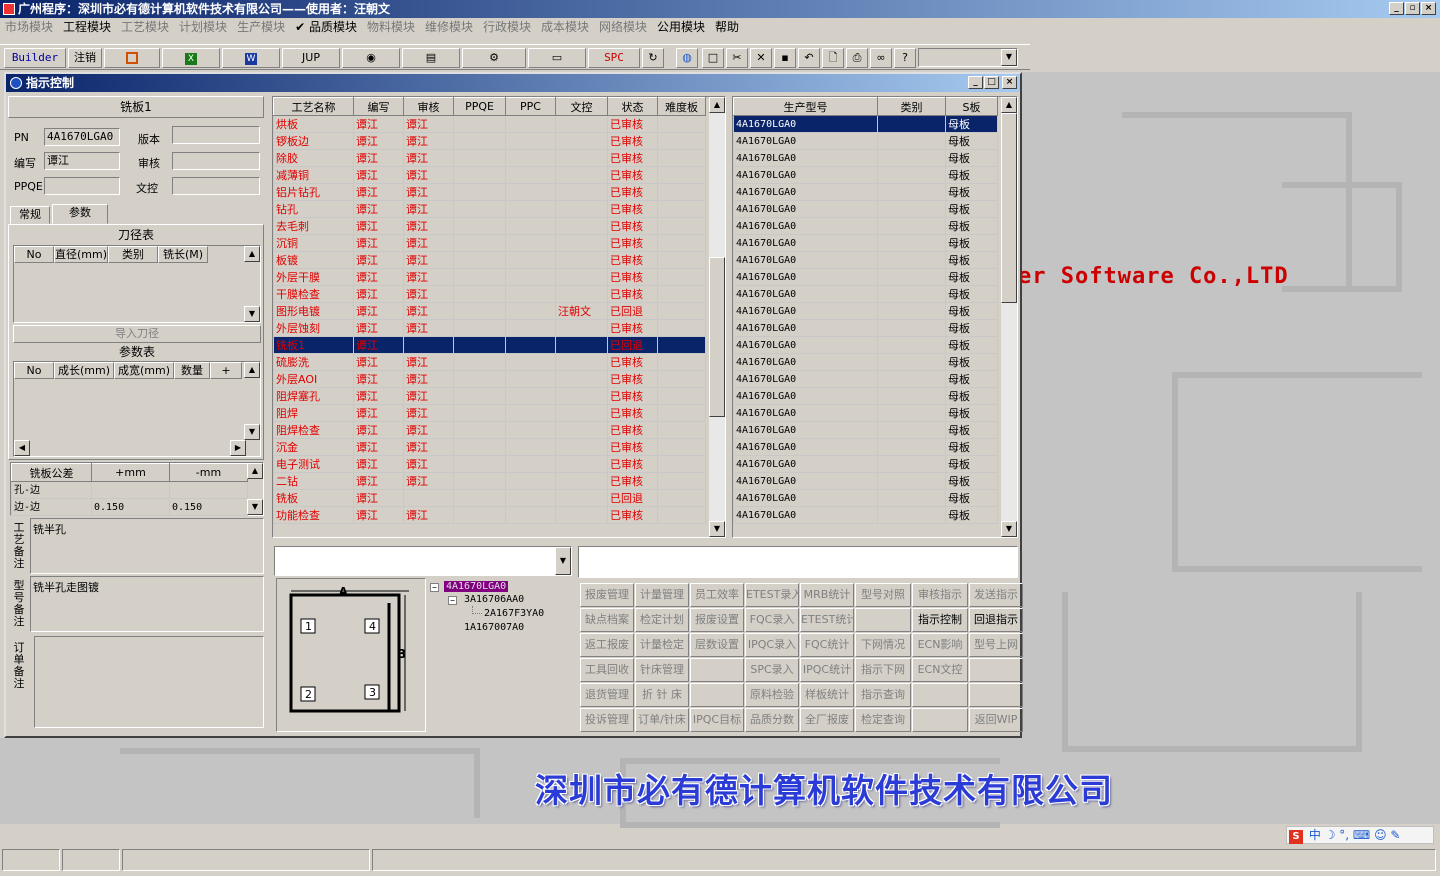  I want to click on tree-expand-icon: −, so click(452, 600).